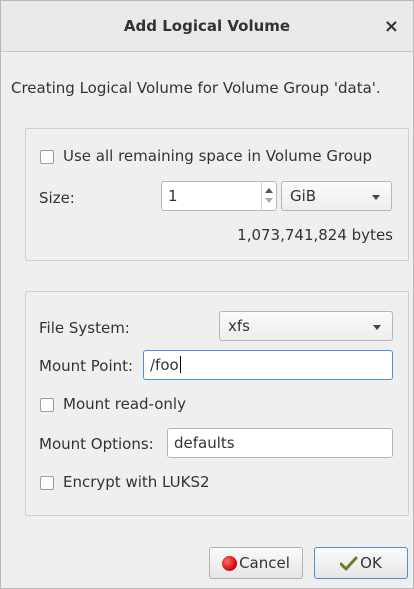 Image resolution: width=414 pixels, height=589 pixels. I want to click on mount-point-input: /foo, so click(268, 365).